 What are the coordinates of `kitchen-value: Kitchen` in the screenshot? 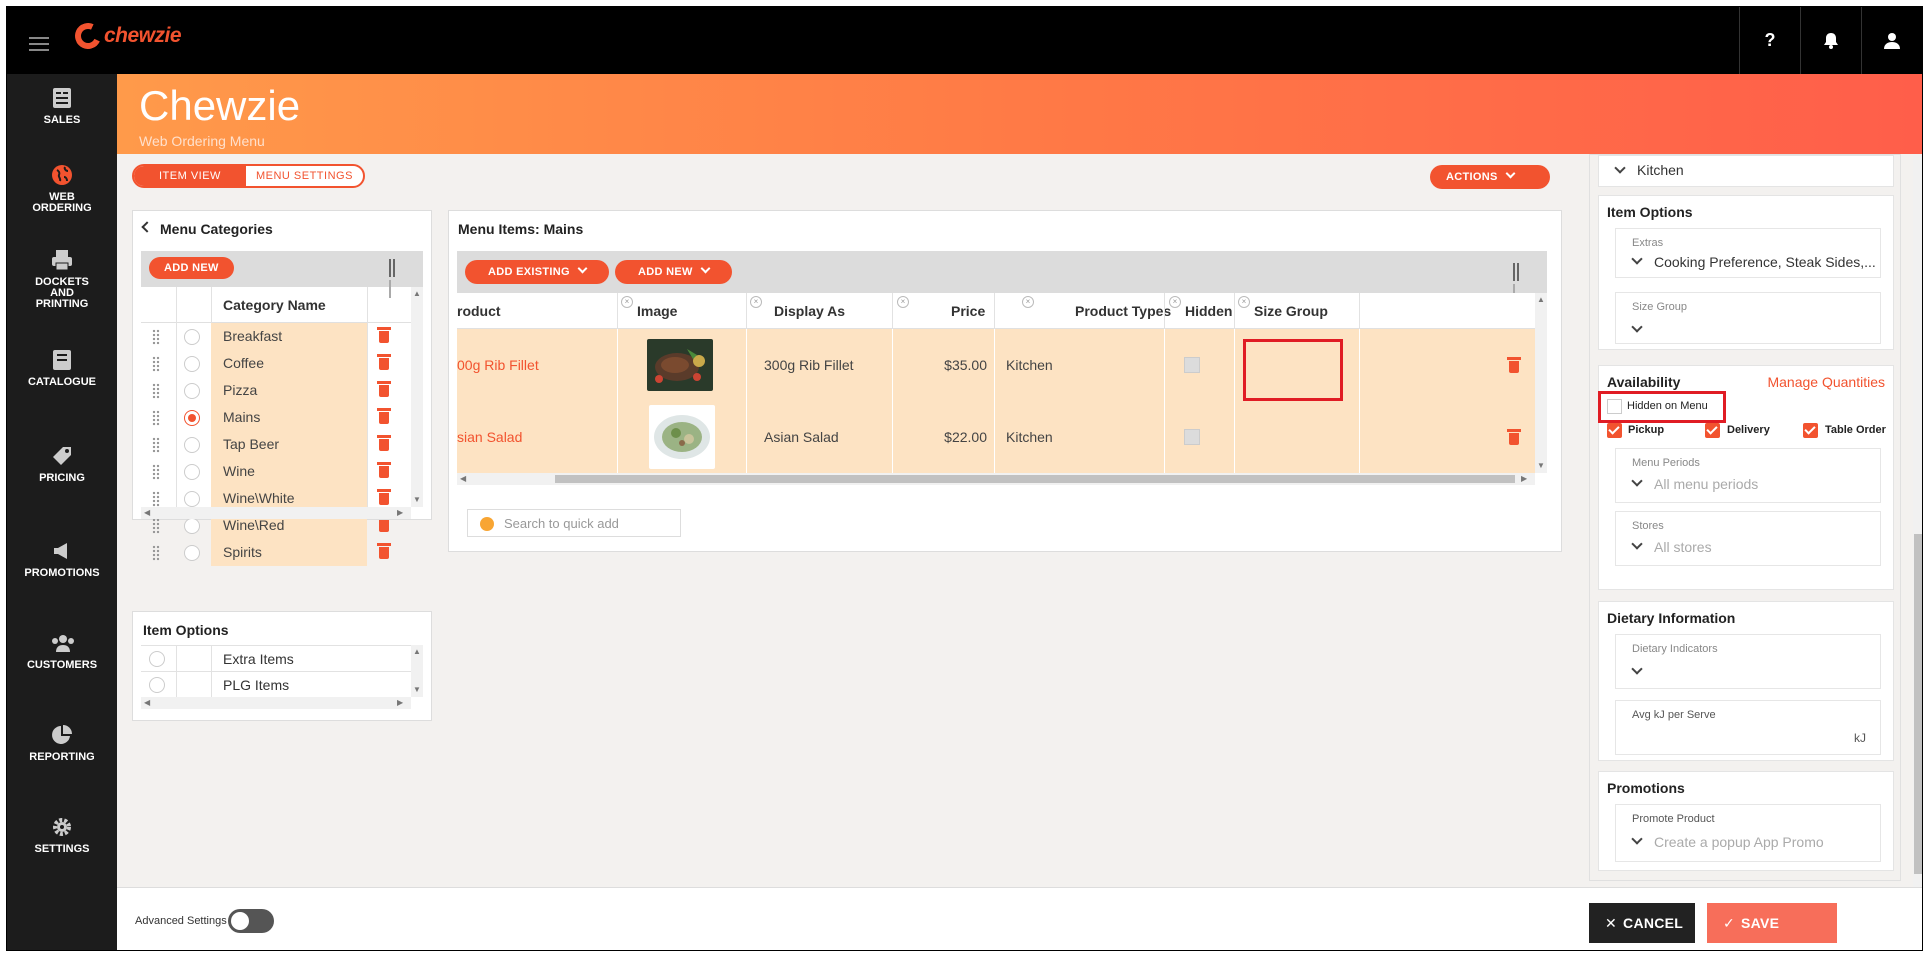 It's located at (1660, 170).